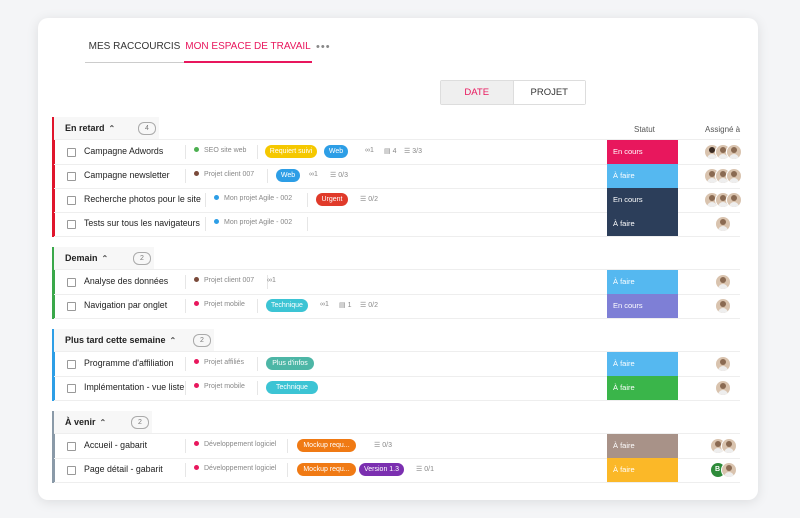 Image resolution: width=800 pixels, height=518 pixels. I want to click on task-name: Navigation par onglet, so click(125, 305).